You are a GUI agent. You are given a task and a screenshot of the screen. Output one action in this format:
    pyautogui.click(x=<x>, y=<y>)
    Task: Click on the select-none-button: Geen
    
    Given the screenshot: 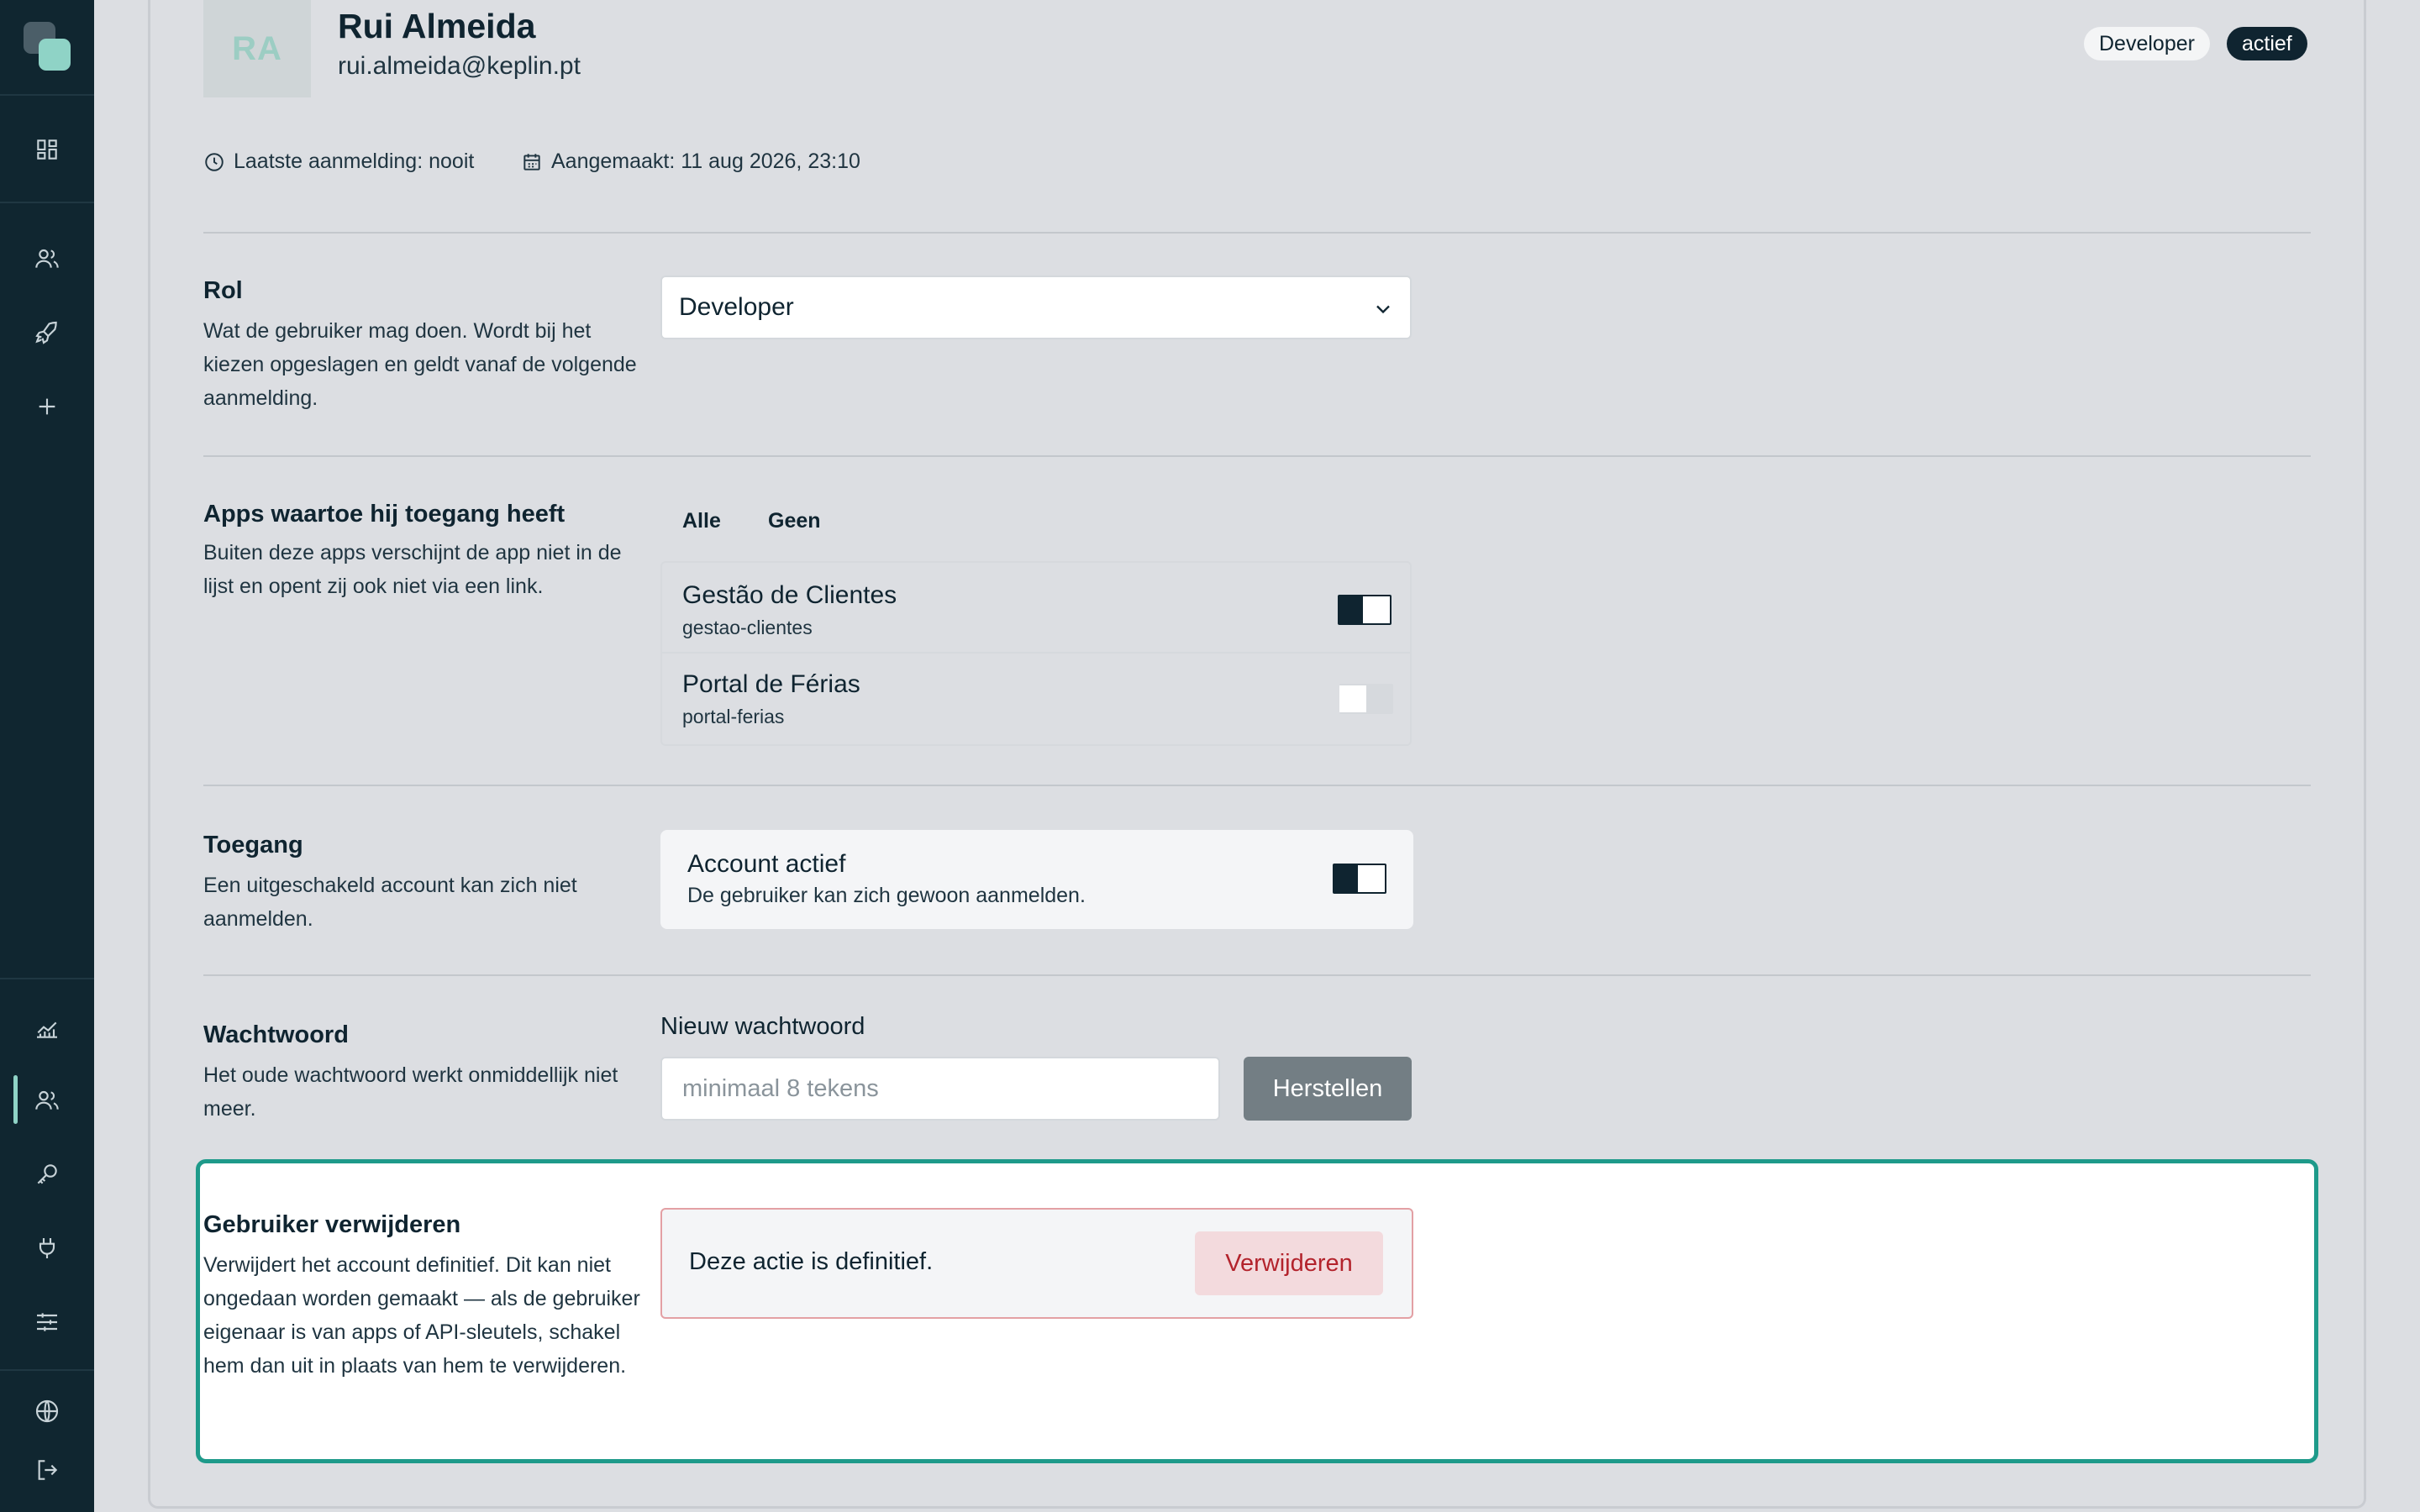 What is the action you would take?
    pyautogui.click(x=794, y=521)
    